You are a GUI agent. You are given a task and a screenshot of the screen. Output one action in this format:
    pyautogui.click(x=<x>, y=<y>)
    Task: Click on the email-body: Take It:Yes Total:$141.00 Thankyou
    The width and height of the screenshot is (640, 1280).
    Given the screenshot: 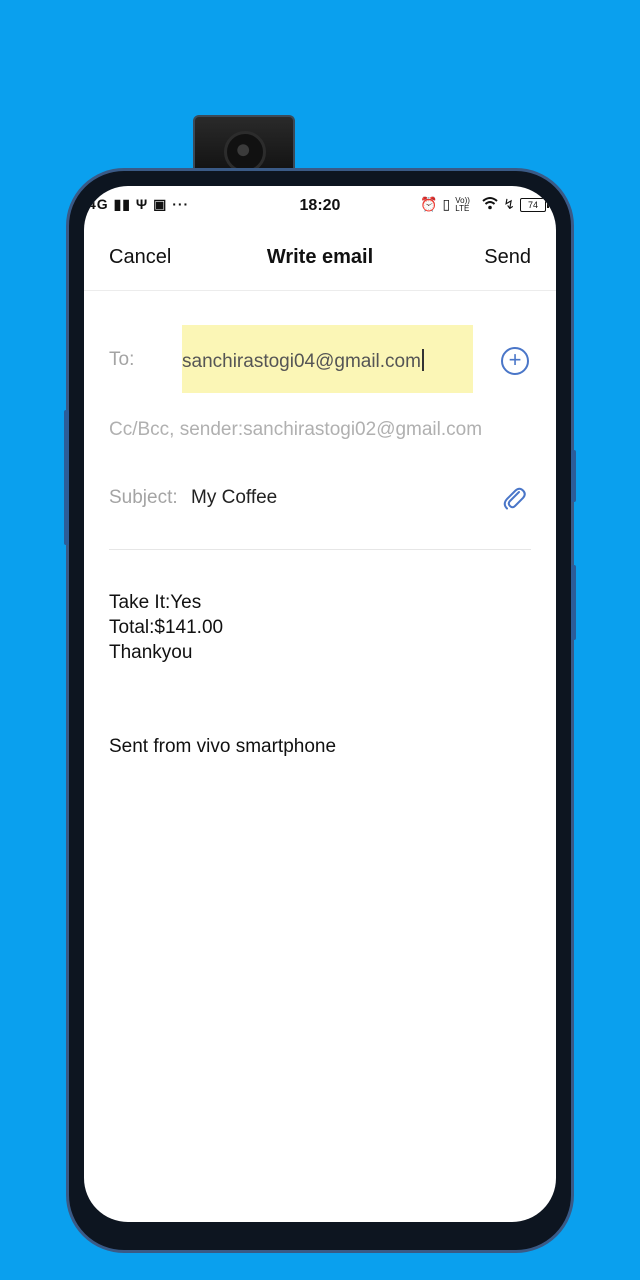 What is the action you would take?
    pyautogui.click(x=166, y=627)
    